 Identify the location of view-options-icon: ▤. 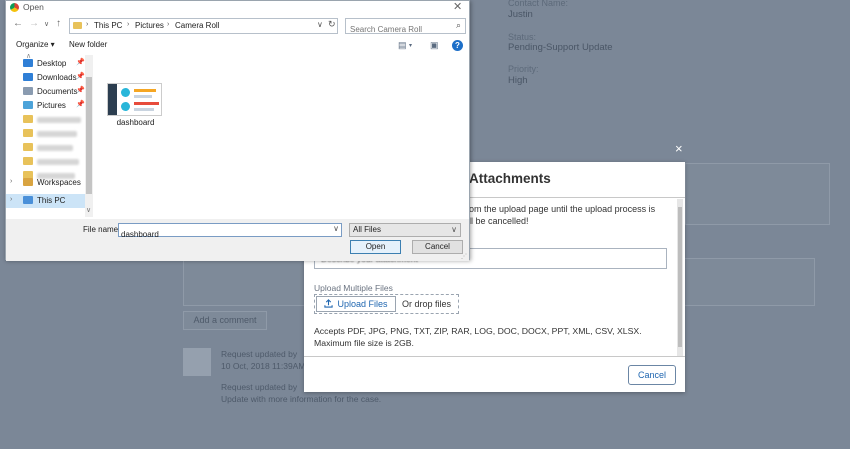
(402, 45).